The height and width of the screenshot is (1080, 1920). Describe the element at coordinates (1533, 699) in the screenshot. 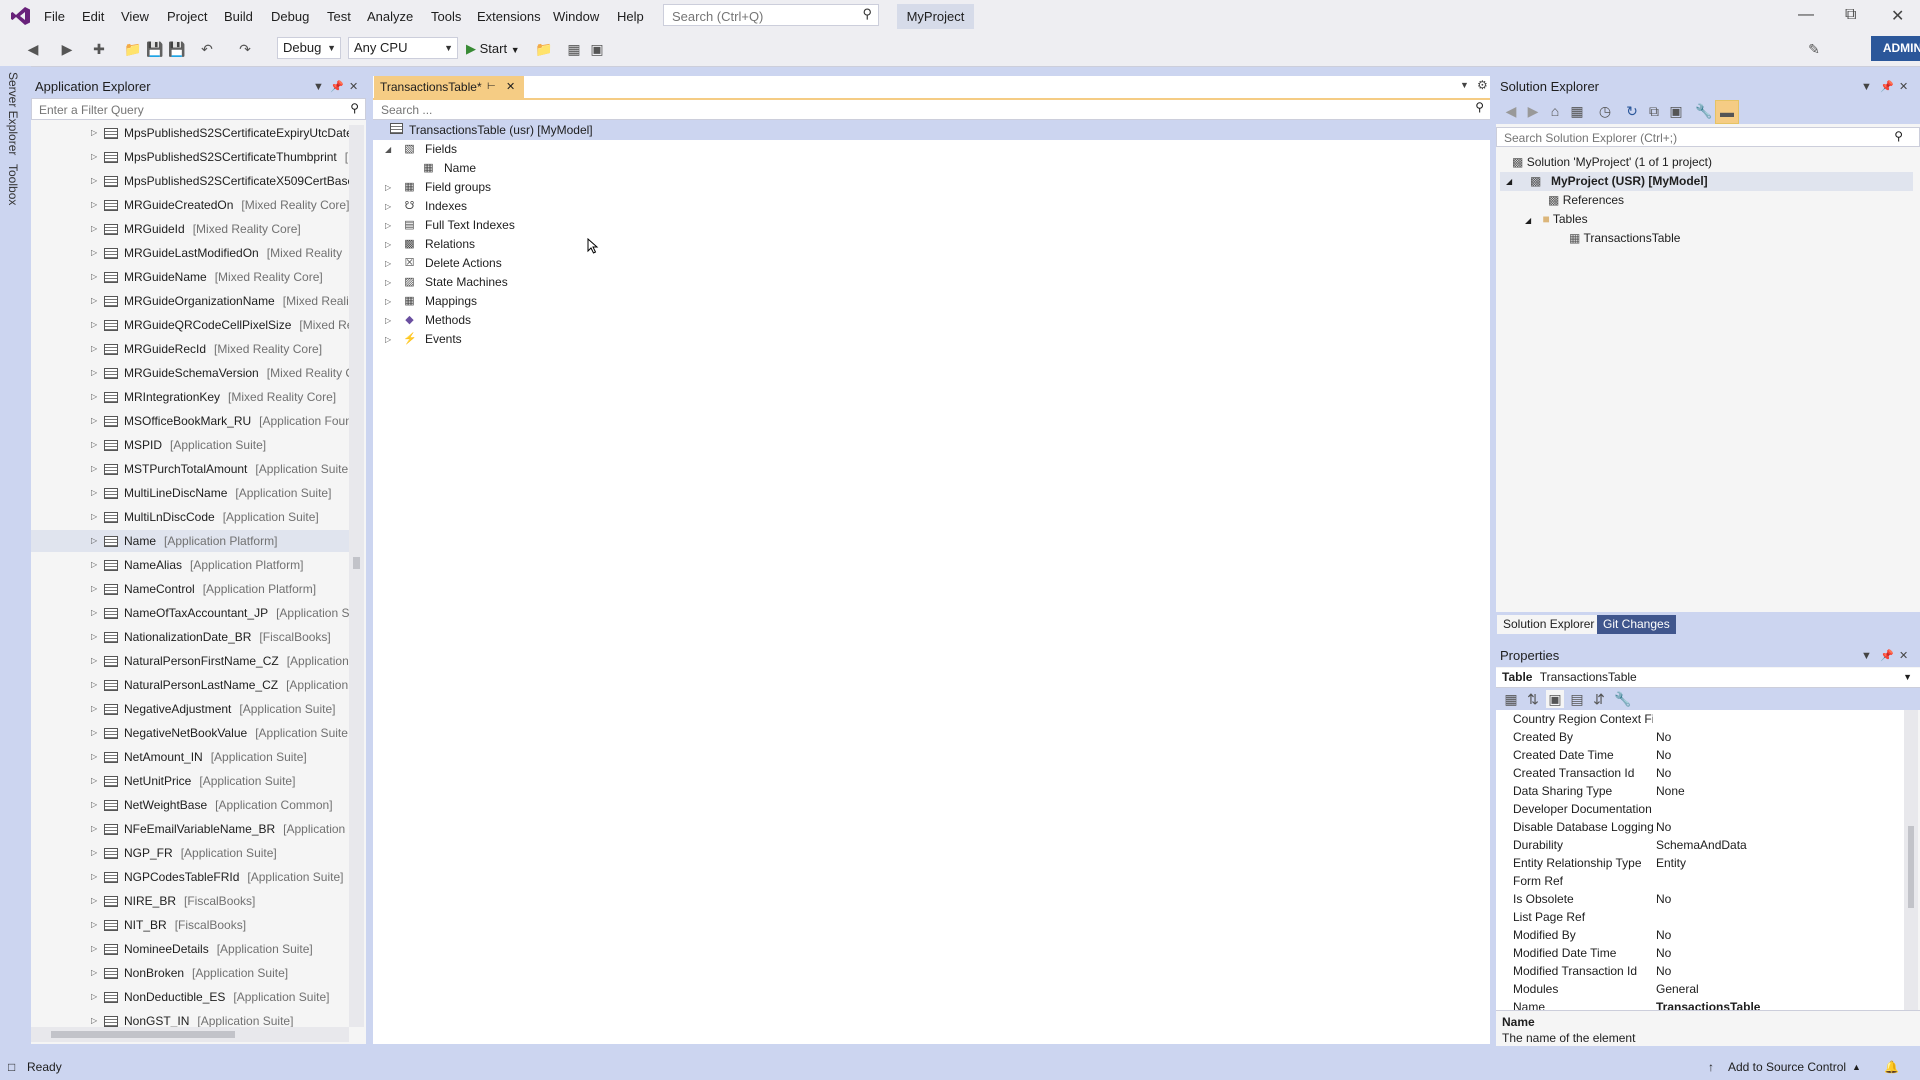

I see `alphabetical-icon: ⇅` at that location.